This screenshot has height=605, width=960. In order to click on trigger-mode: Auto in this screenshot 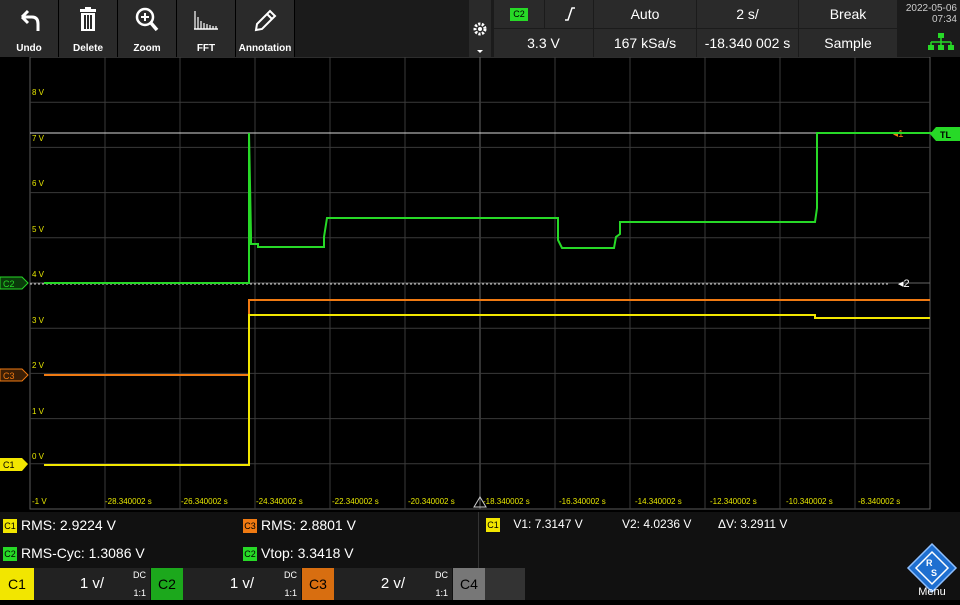, I will do `click(645, 14)`.